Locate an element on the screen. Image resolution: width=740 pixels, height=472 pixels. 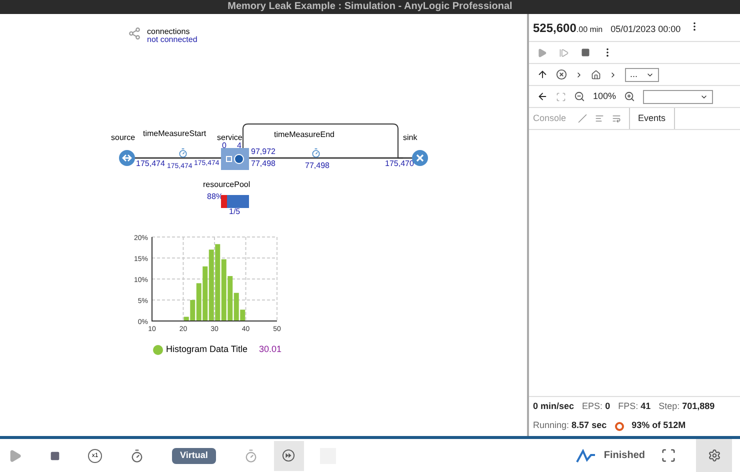
source-node-icon is located at coordinates (127, 158).